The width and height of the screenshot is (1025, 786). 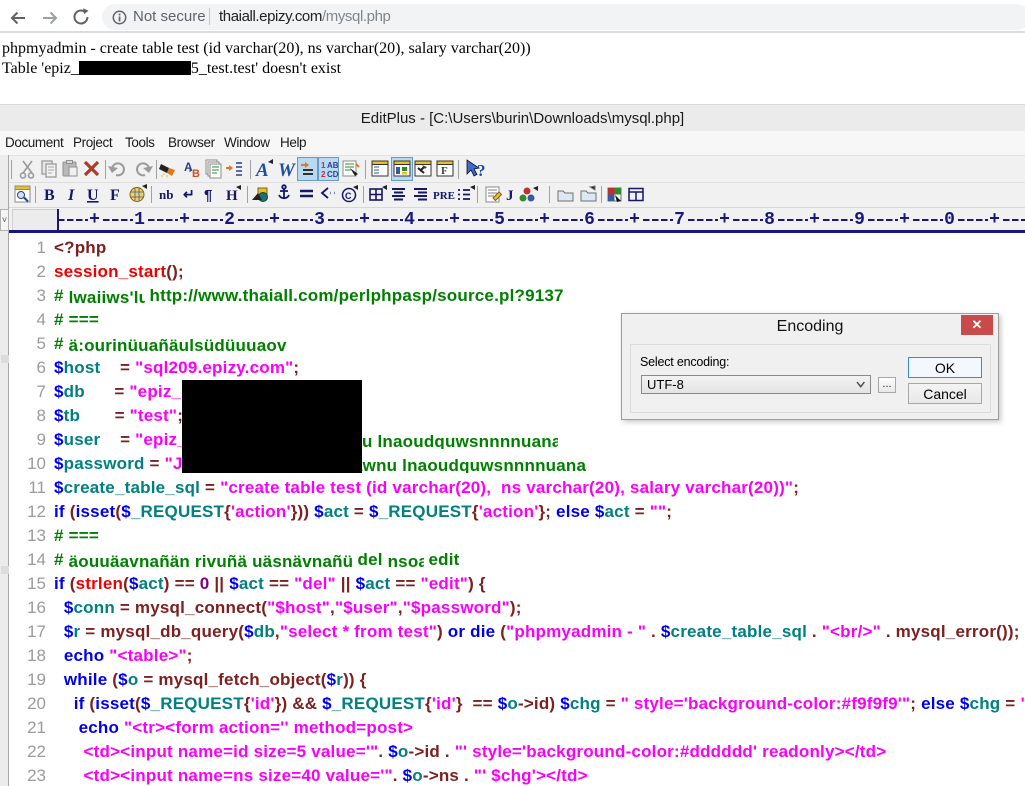 I want to click on svg-text: W, so click(x=287, y=170).